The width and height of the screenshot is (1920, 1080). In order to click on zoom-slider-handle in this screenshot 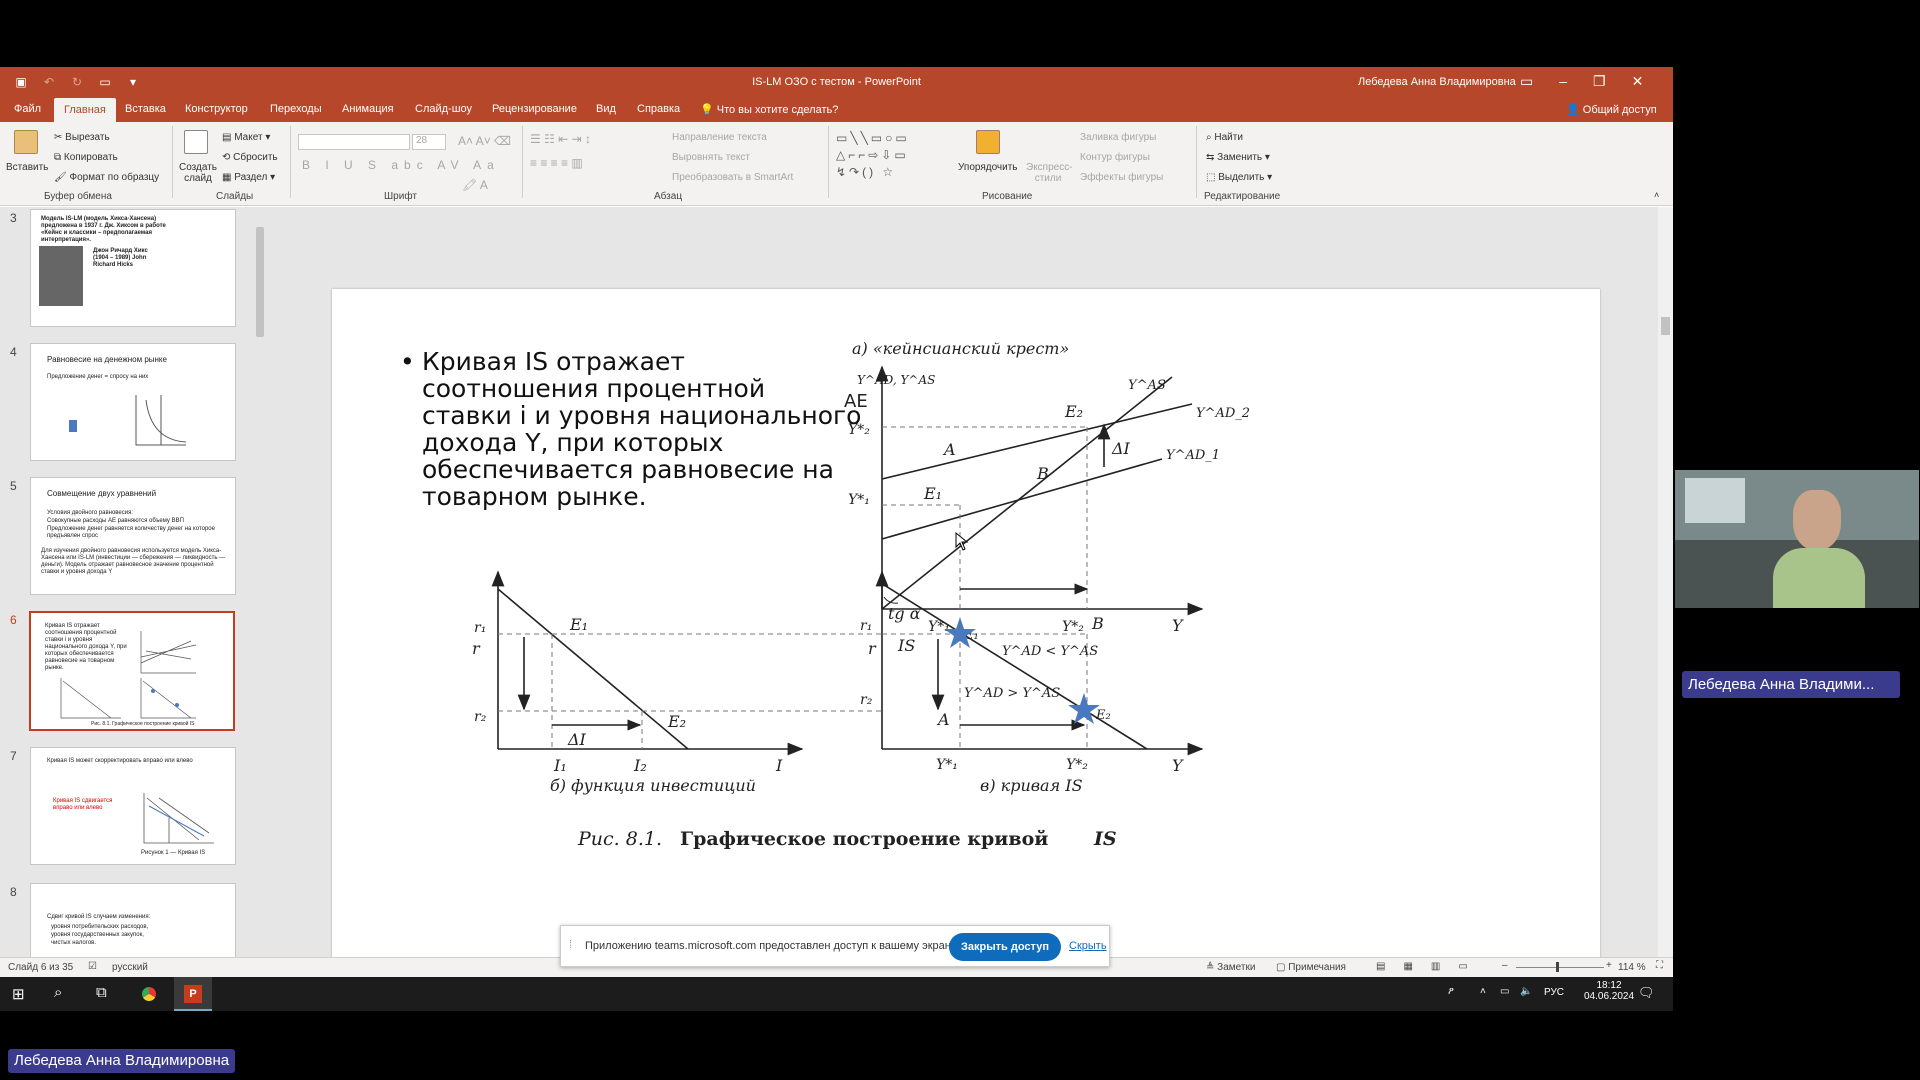, I will do `click(1557, 967)`.